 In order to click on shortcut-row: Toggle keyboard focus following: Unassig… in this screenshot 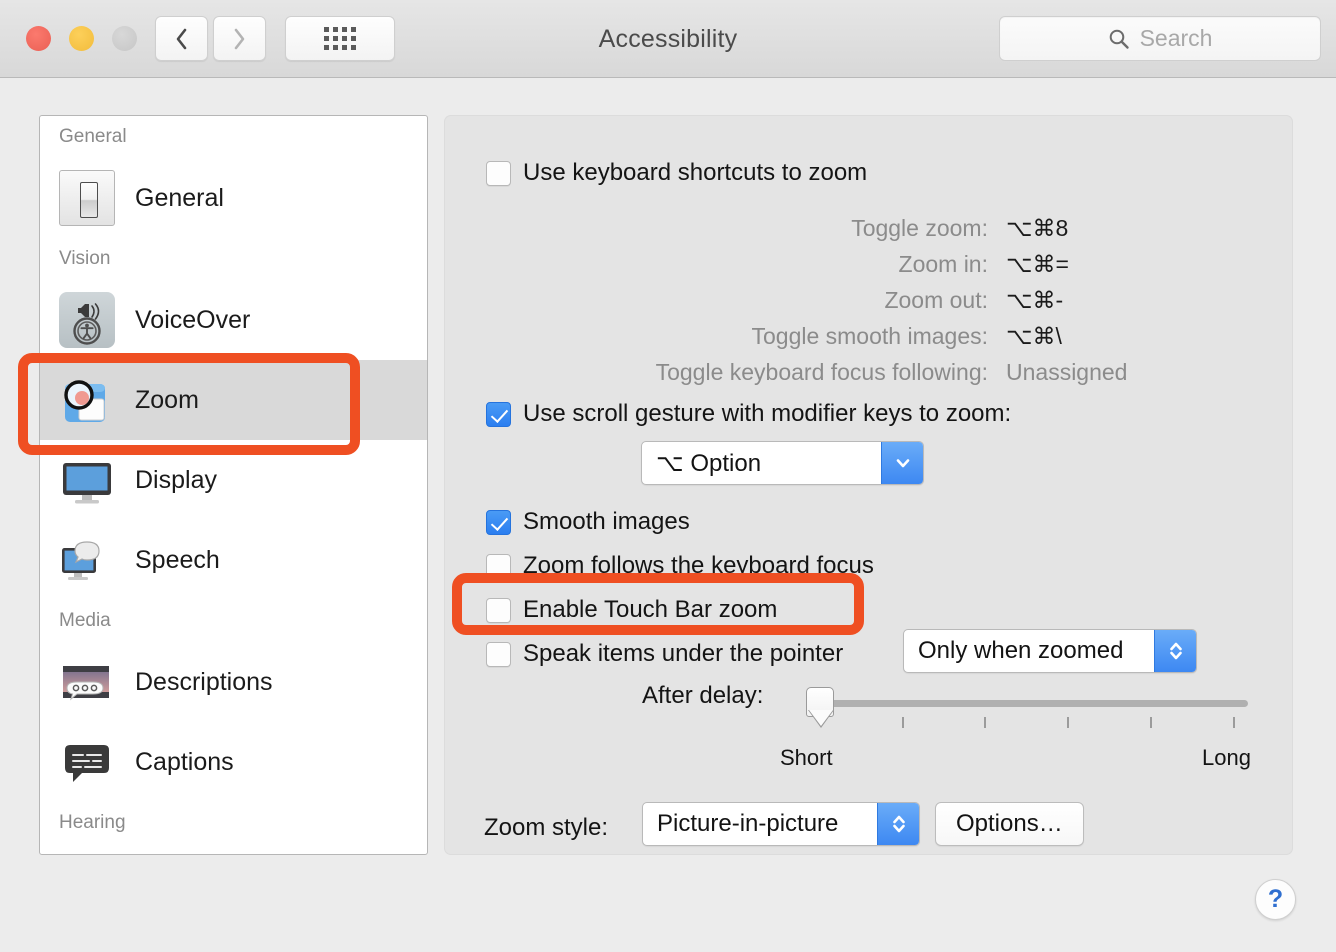, I will do `click(868, 372)`.